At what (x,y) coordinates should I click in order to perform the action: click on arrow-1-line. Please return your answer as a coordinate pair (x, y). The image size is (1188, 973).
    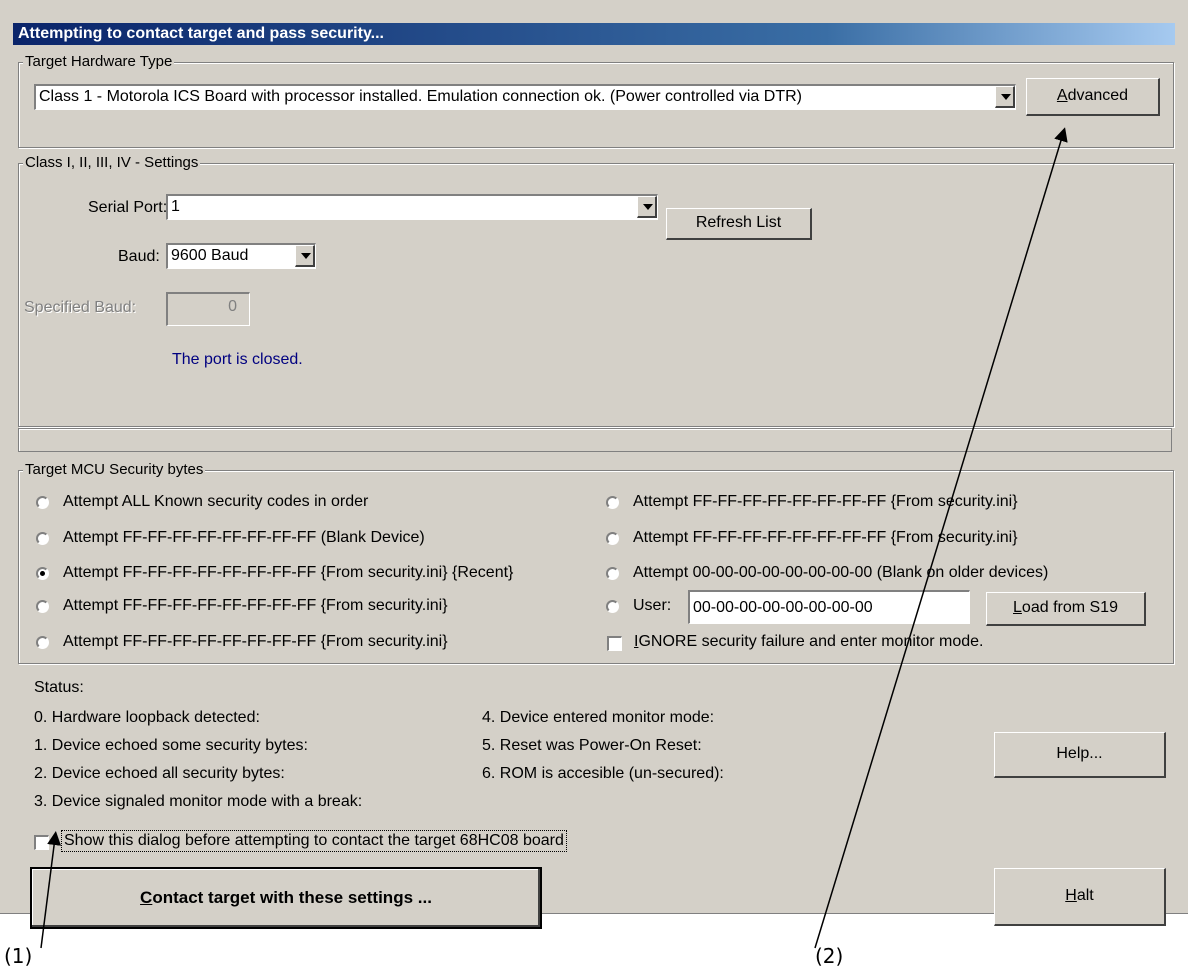
    Looking at the image, I should click on (51, 890).